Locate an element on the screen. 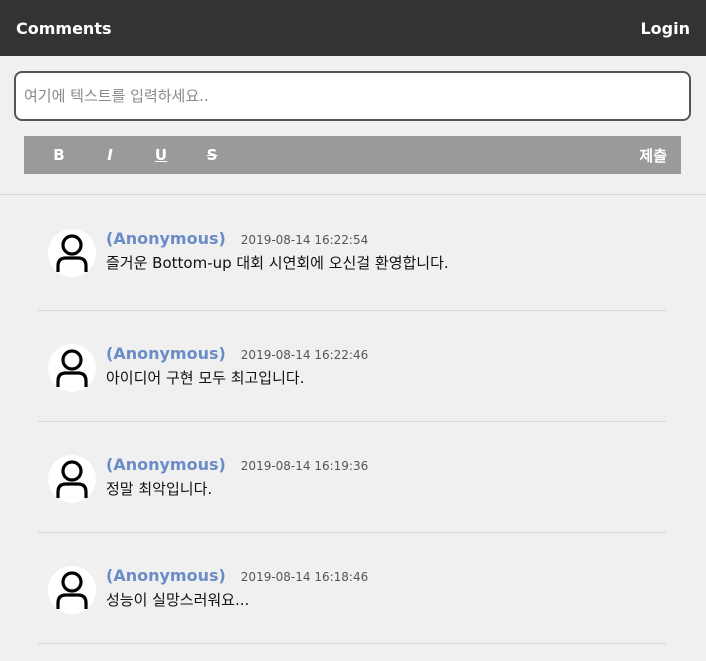  comment-text: 정말 최악입니다. is located at coordinates (159, 489).